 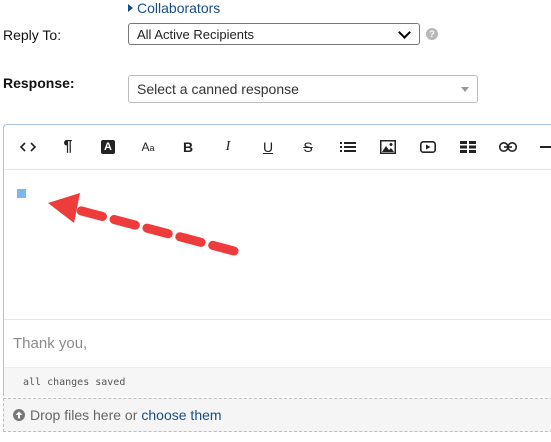 I want to click on editor-toolbar: ¶ A Aa B I U S, so click(x=277, y=147).